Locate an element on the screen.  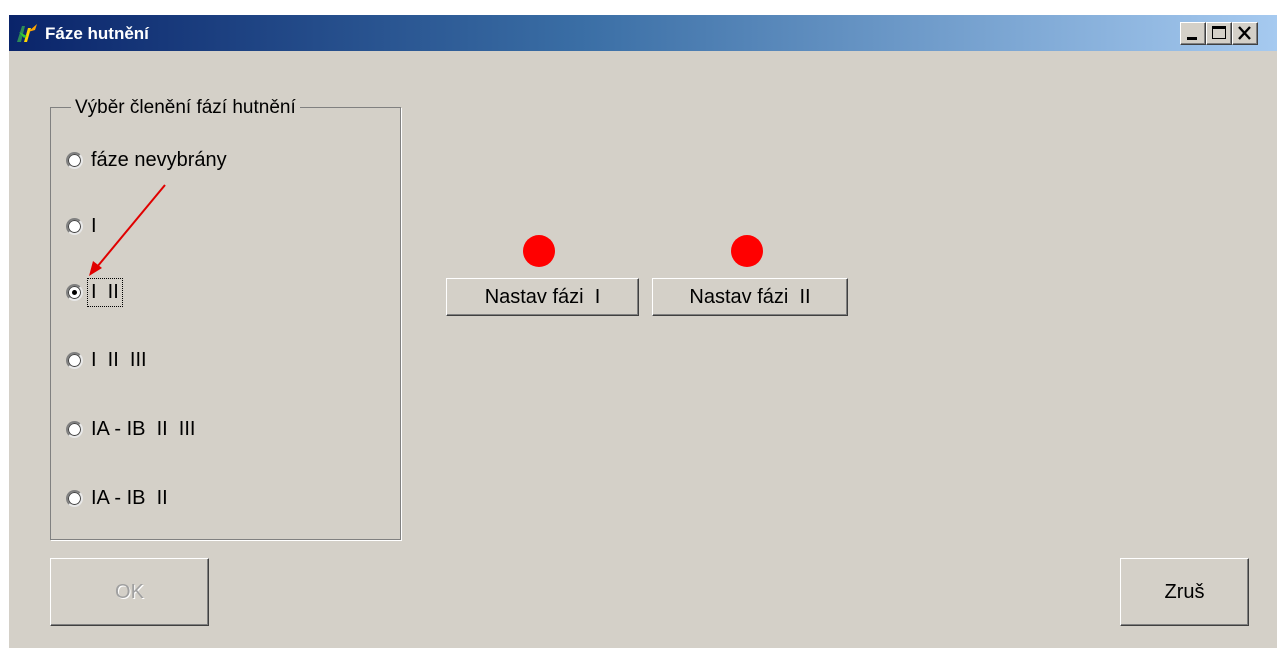
maximize-icon is located at coordinates (1219, 32).